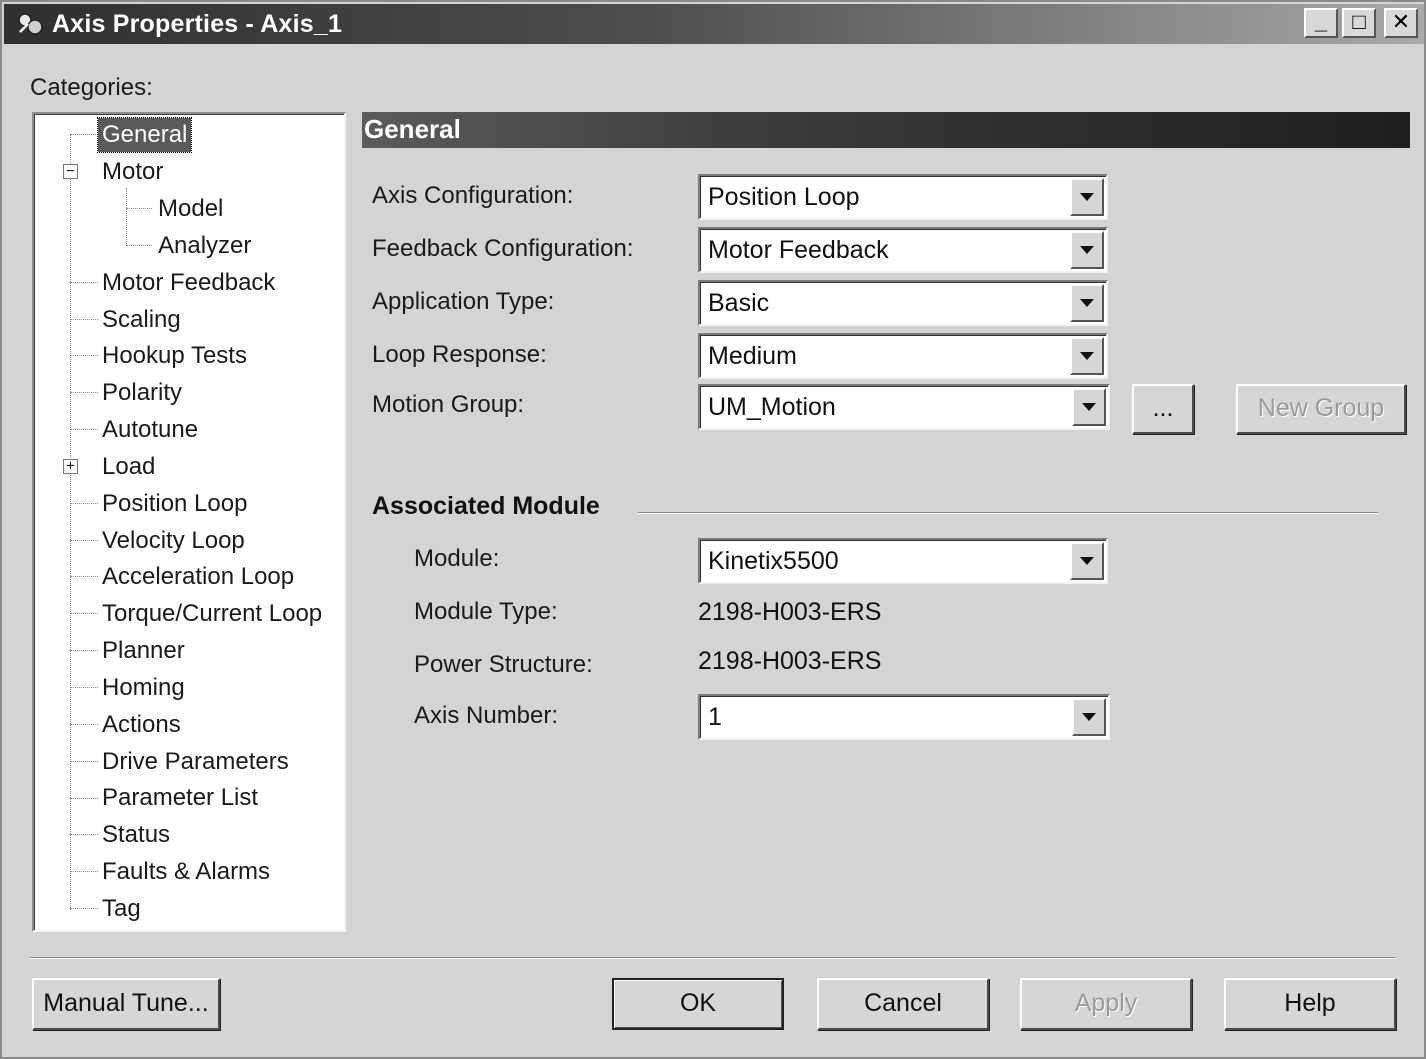 This screenshot has width=1426, height=1059. Describe the element at coordinates (790, 661) in the screenshot. I see `power-structure-value: 2198-H003-ERS` at that location.